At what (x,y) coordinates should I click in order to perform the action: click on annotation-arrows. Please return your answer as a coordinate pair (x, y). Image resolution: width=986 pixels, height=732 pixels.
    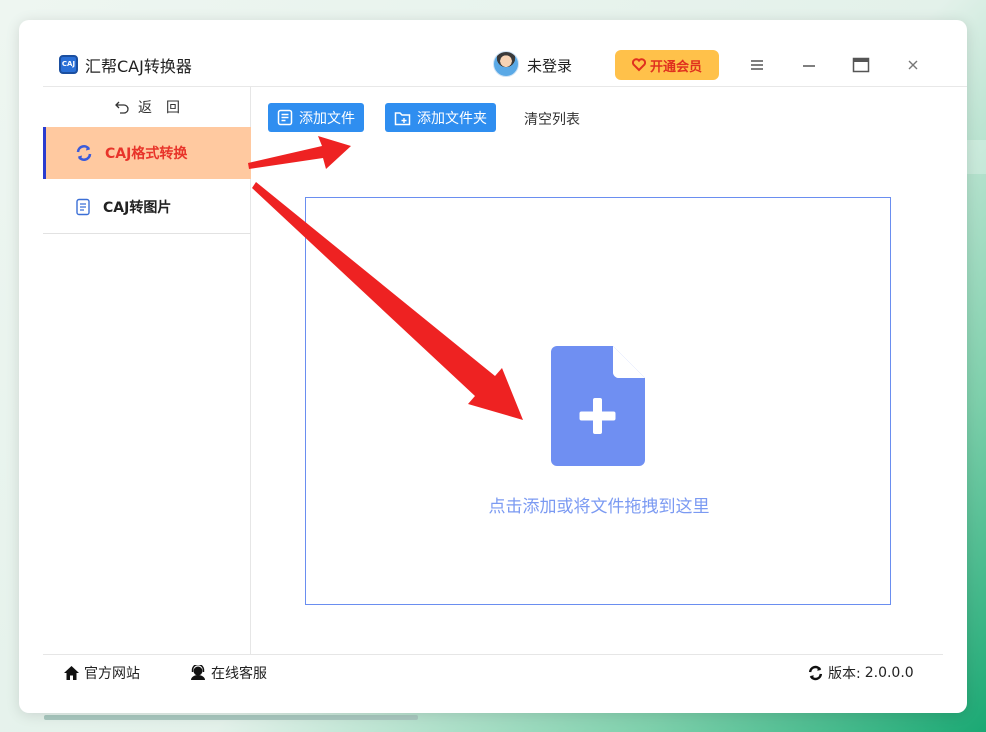
    Looking at the image, I should click on (385, 278).